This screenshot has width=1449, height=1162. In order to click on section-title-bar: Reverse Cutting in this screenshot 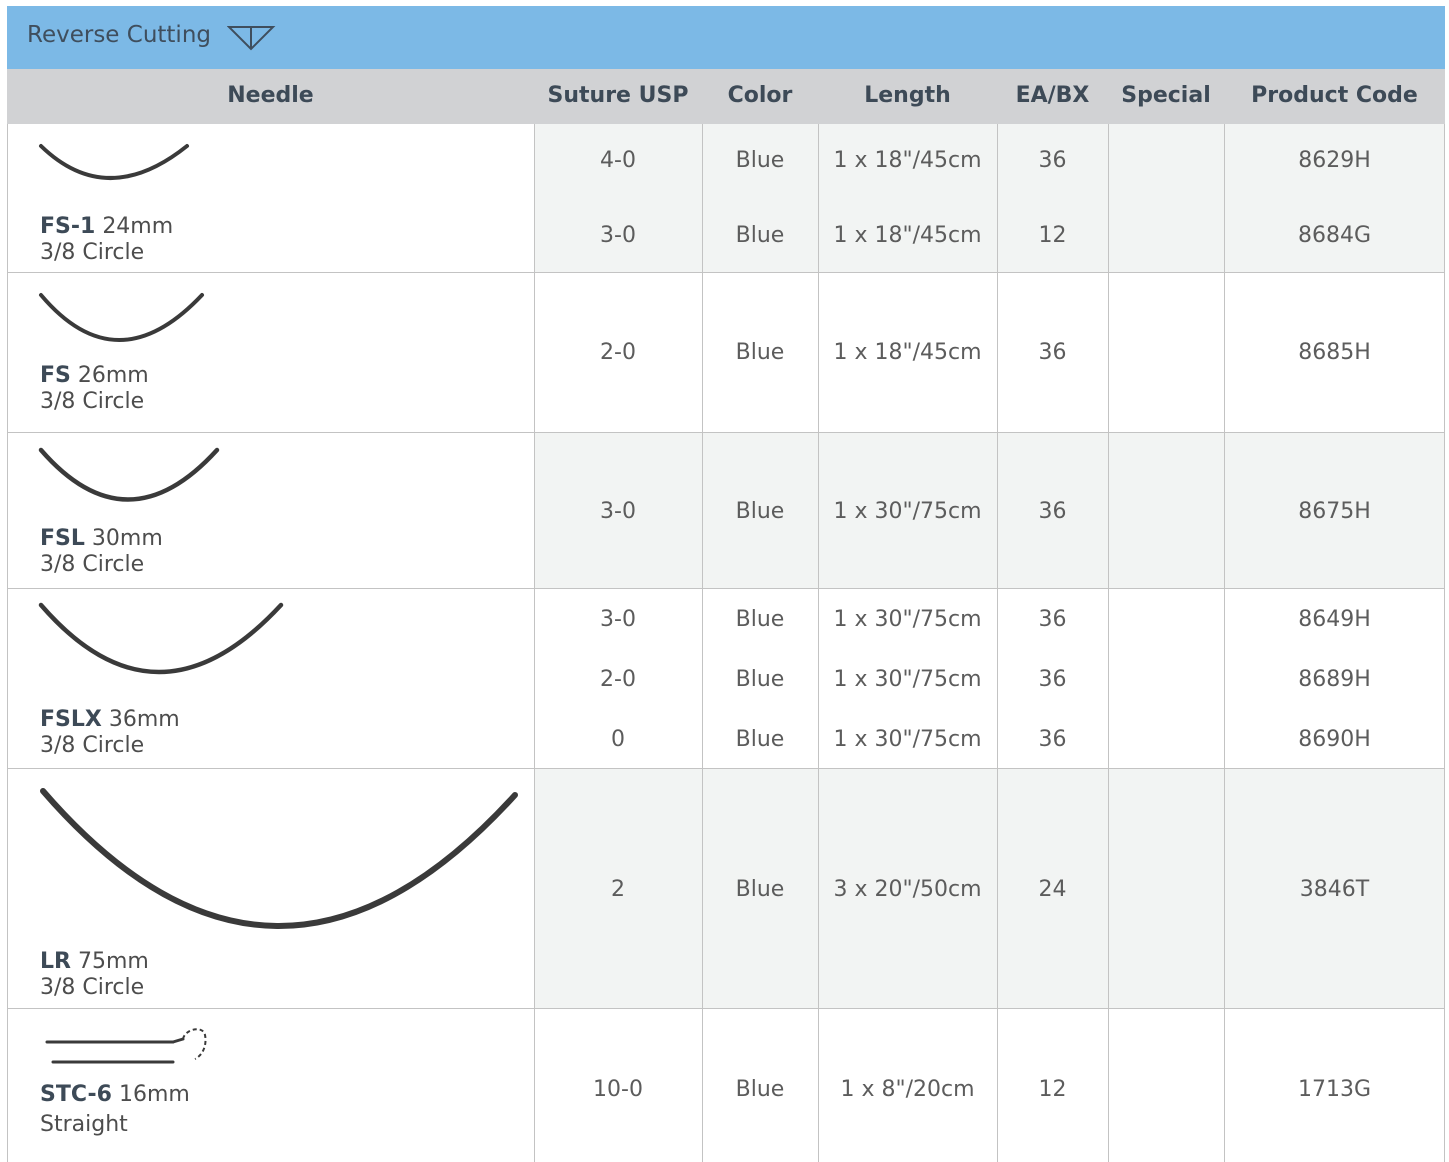, I will do `click(726, 37)`.